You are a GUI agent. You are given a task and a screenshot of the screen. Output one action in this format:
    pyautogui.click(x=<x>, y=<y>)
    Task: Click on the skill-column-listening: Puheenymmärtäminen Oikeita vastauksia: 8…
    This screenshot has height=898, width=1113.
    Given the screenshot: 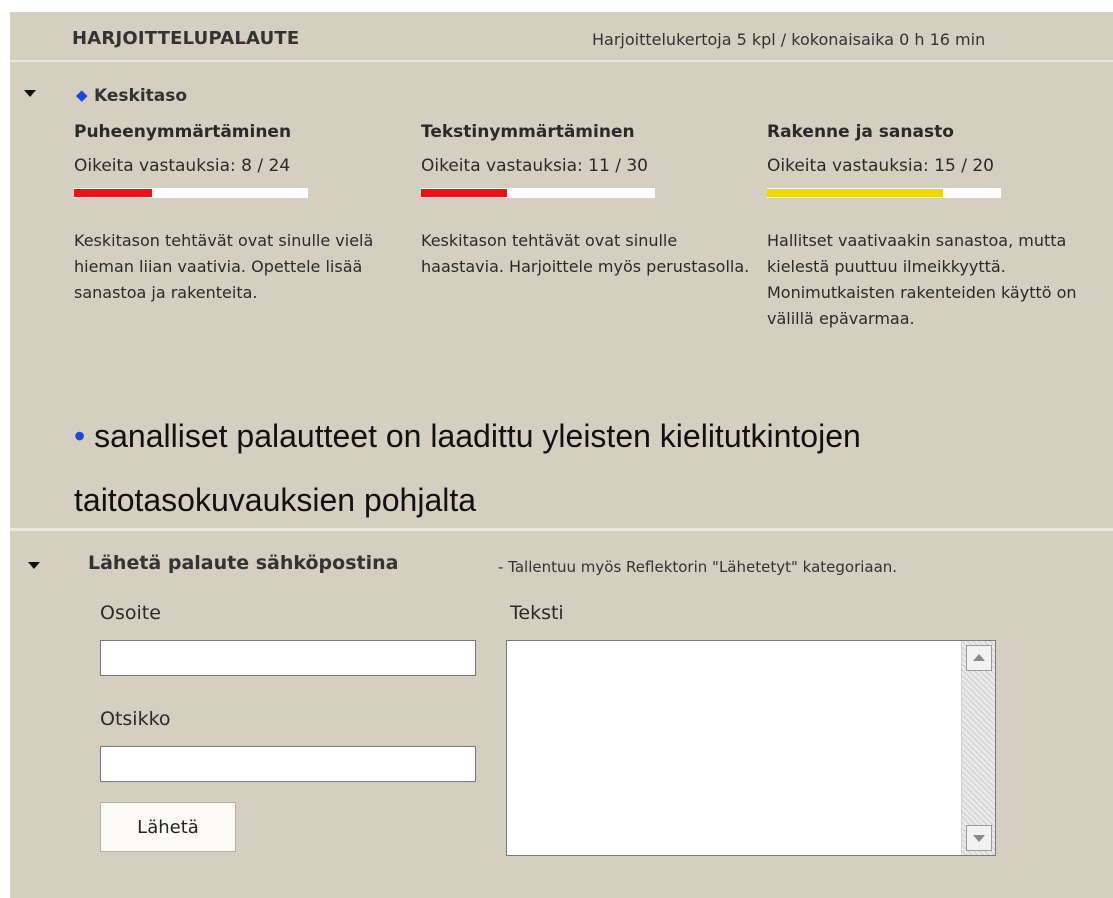 What is the action you would take?
    pyautogui.click(x=234, y=214)
    